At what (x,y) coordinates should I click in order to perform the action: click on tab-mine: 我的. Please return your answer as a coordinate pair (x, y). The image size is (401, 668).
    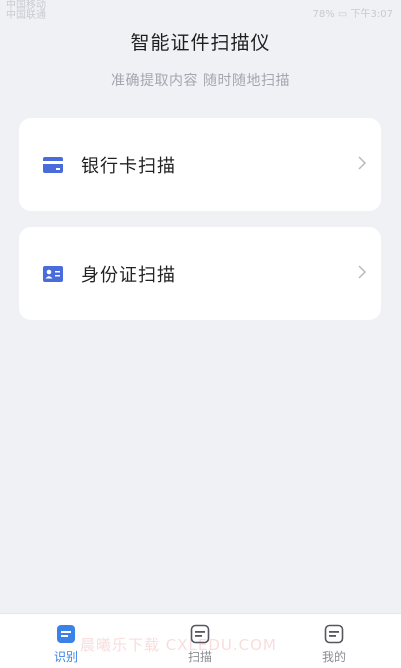
    Looking at the image, I should click on (334, 644).